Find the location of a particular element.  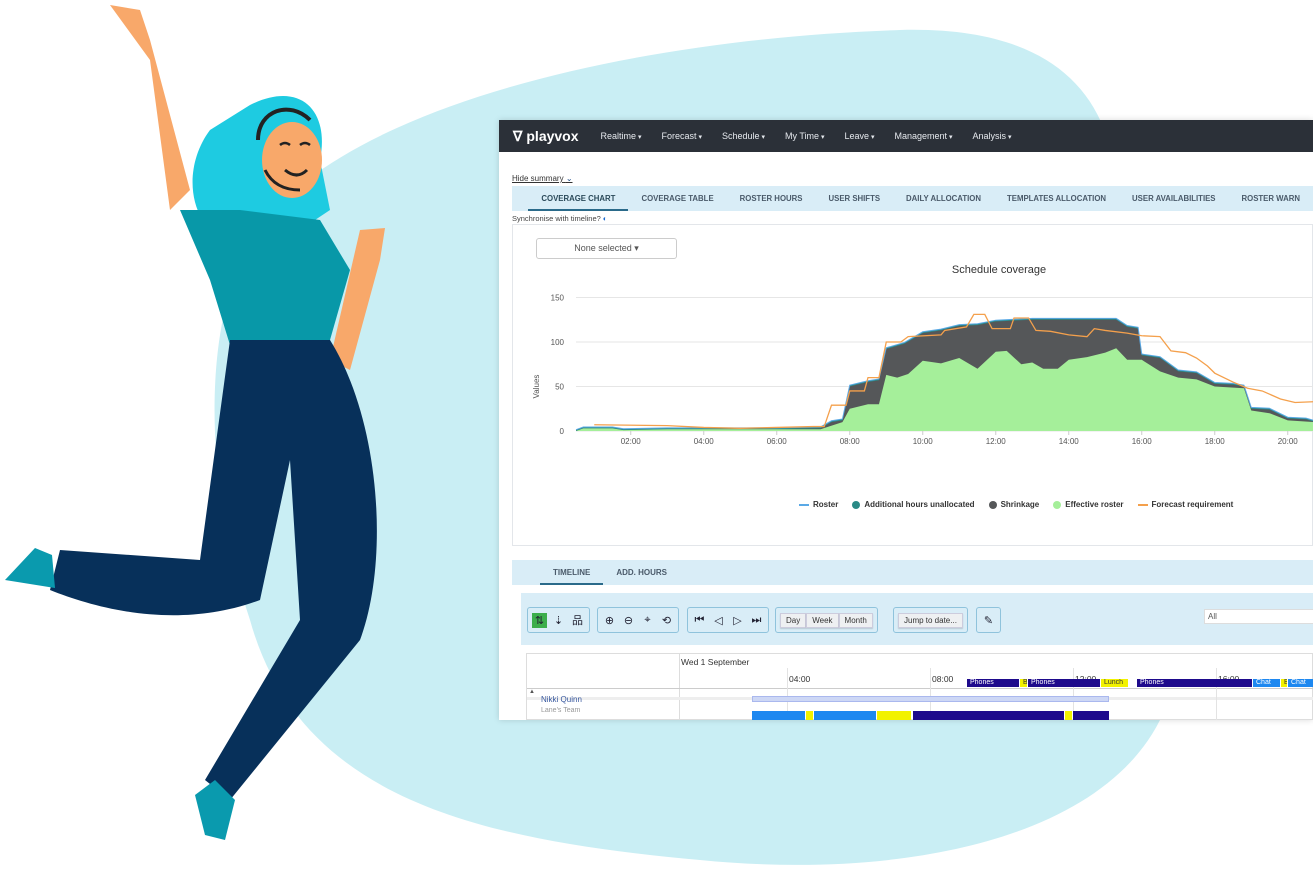

refresh-icon: ⟲ is located at coordinates (666, 620).